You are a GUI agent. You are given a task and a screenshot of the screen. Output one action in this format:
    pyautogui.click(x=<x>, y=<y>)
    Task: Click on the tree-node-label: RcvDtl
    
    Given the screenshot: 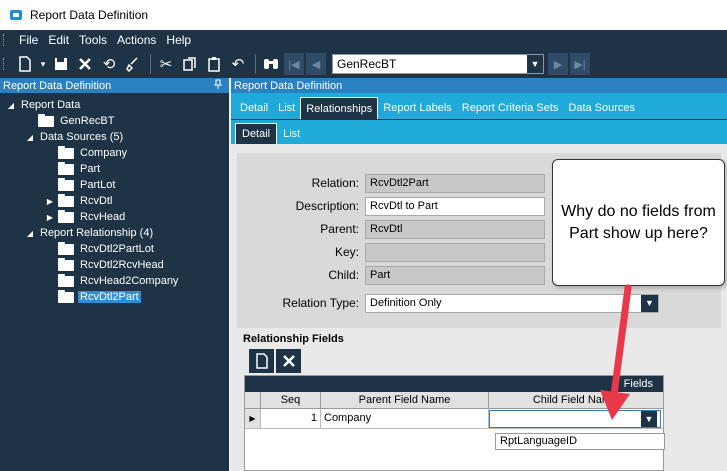 What is the action you would take?
    pyautogui.click(x=96, y=201)
    